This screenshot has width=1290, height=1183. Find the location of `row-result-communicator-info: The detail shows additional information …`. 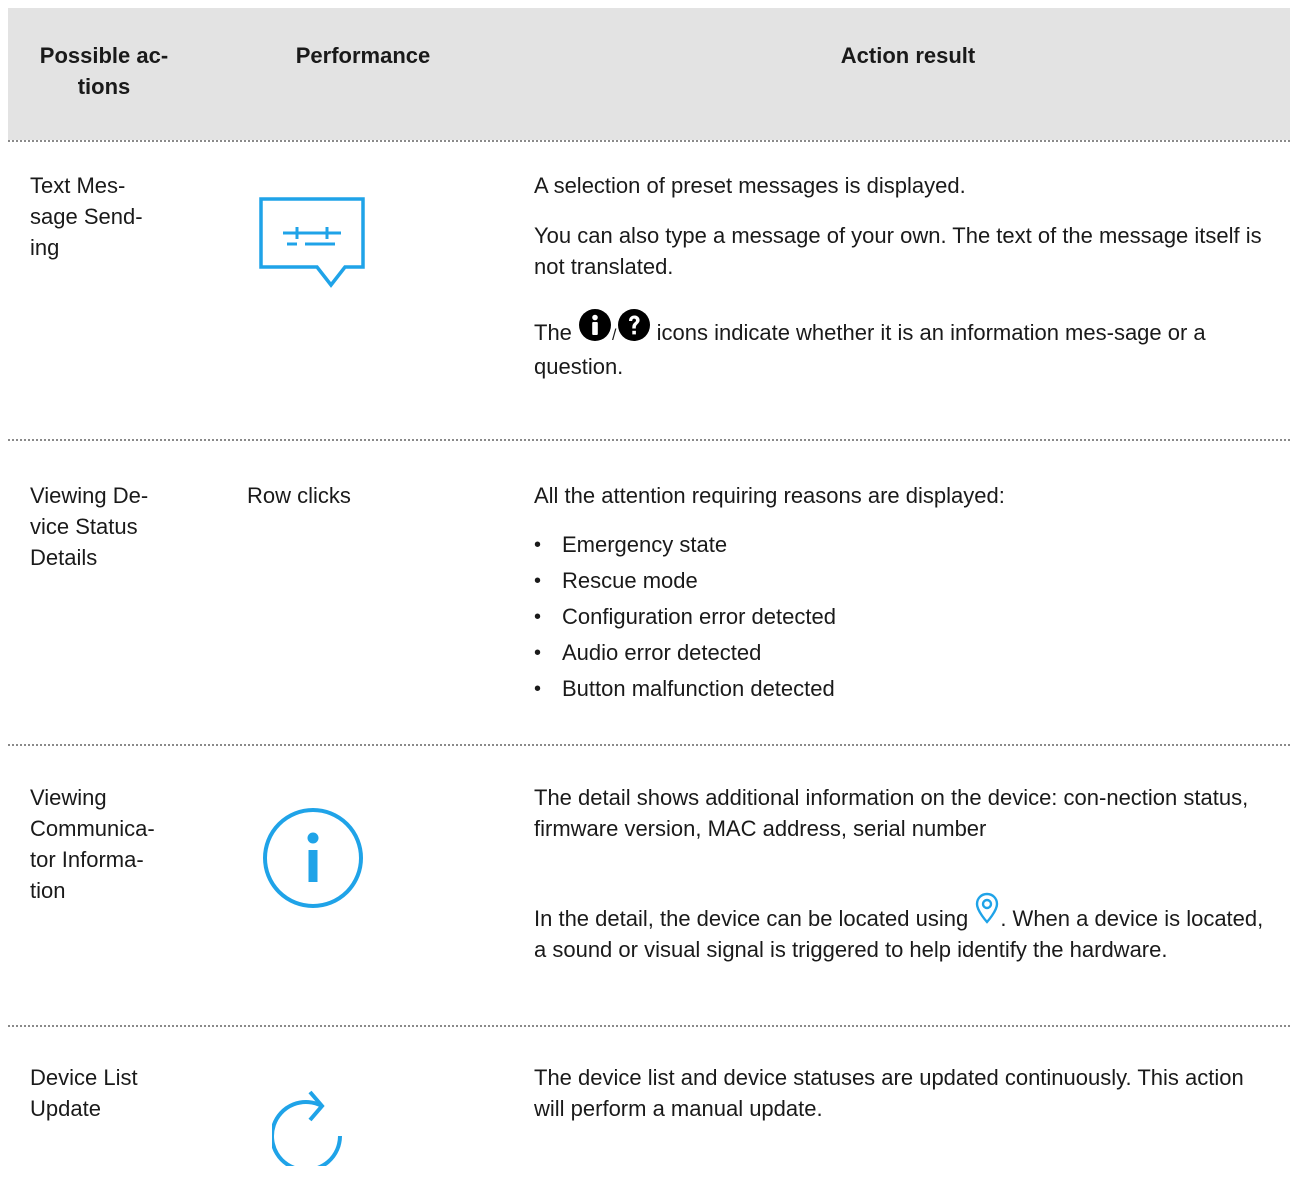

row-result-communicator-info: The detail shows additional information … is located at coordinates (904, 873).